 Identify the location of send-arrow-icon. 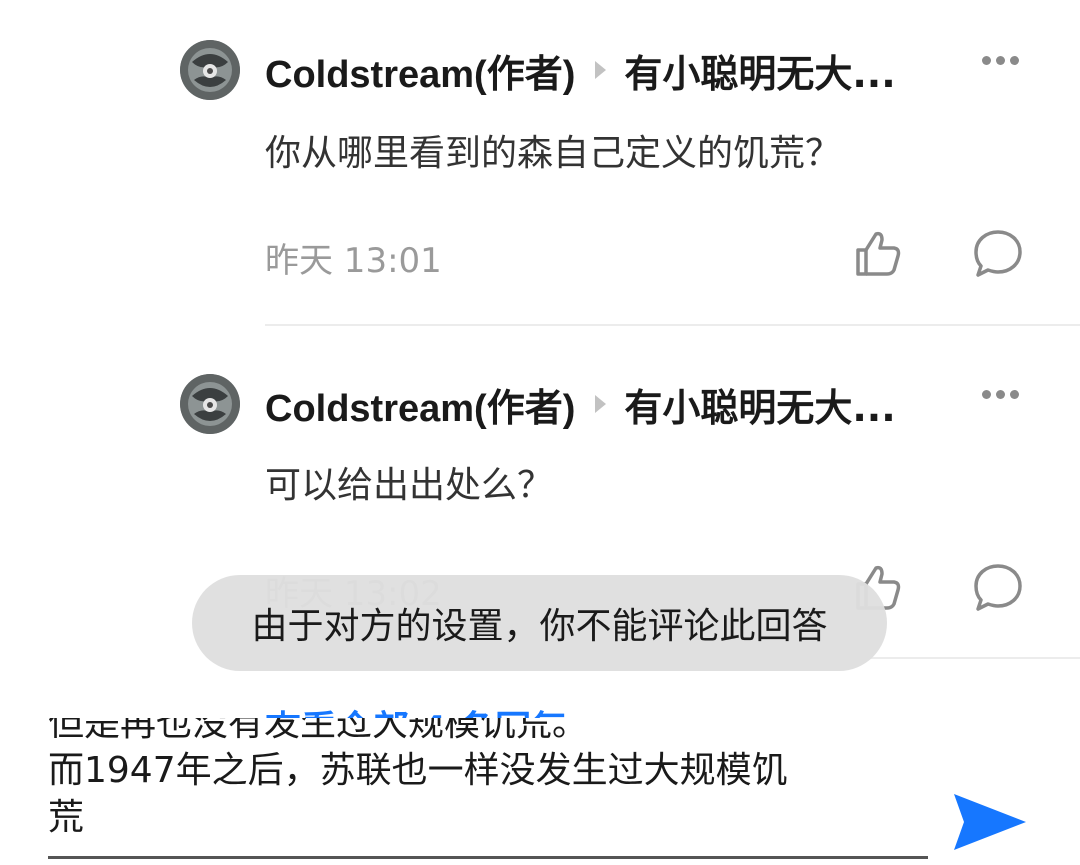
(990, 822).